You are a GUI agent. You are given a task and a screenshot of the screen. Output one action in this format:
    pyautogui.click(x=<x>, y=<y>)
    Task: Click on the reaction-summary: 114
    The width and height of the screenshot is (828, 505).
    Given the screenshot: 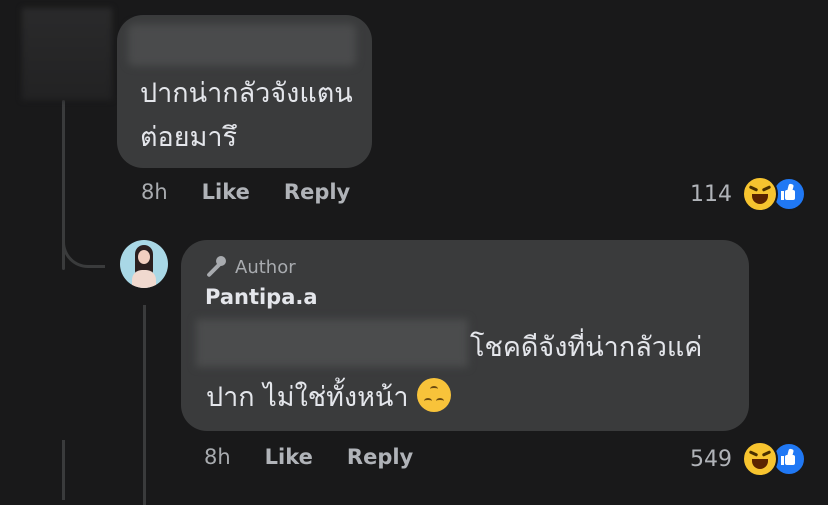 What is the action you would take?
    pyautogui.click(x=748, y=194)
    